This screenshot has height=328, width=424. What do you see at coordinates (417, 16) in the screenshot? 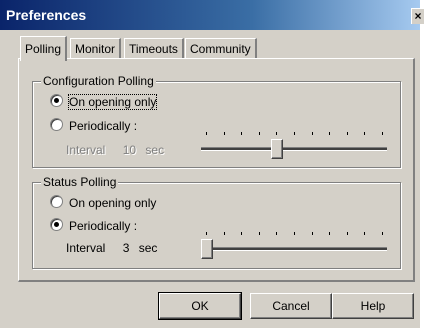
I see `close-icon: ×` at bounding box center [417, 16].